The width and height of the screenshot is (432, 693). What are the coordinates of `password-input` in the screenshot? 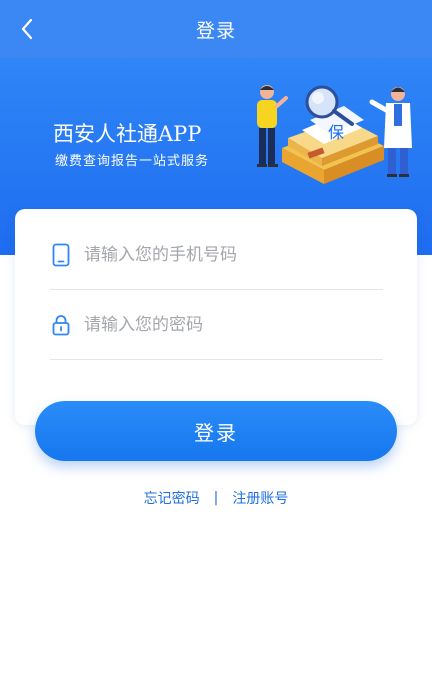 It's located at (229, 324).